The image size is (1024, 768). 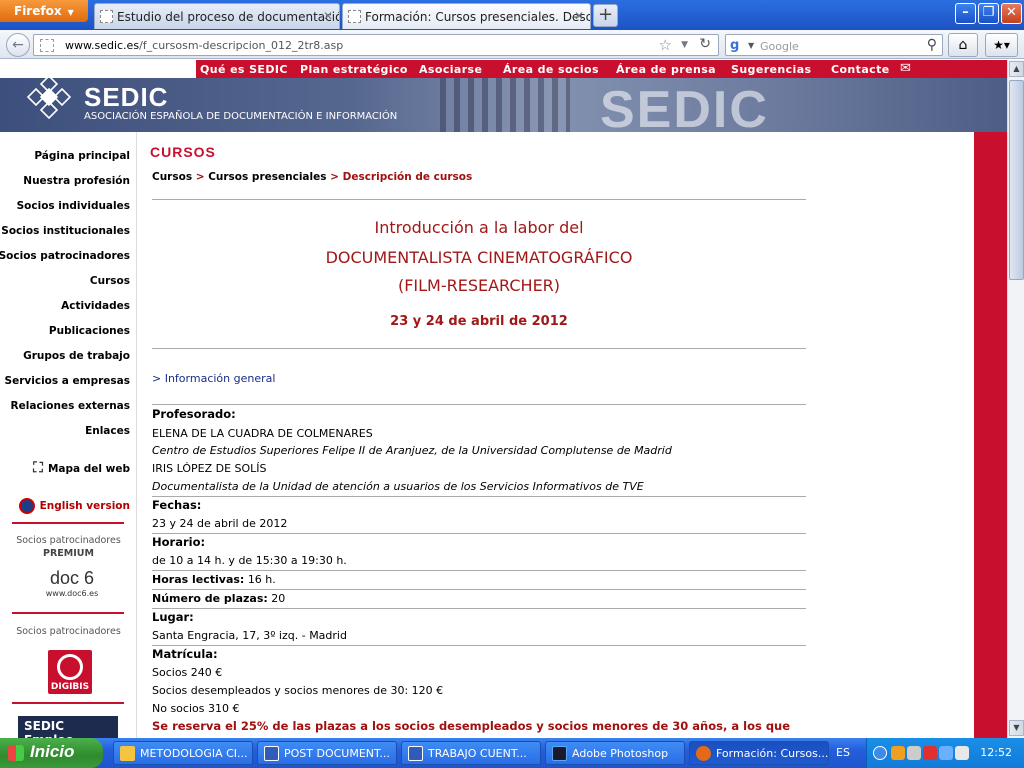 What do you see at coordinates (68, 727) in the screenshot?
I see `sedic-empleo-banner: SEDIC Empleo` at bounding box center [68, 727].